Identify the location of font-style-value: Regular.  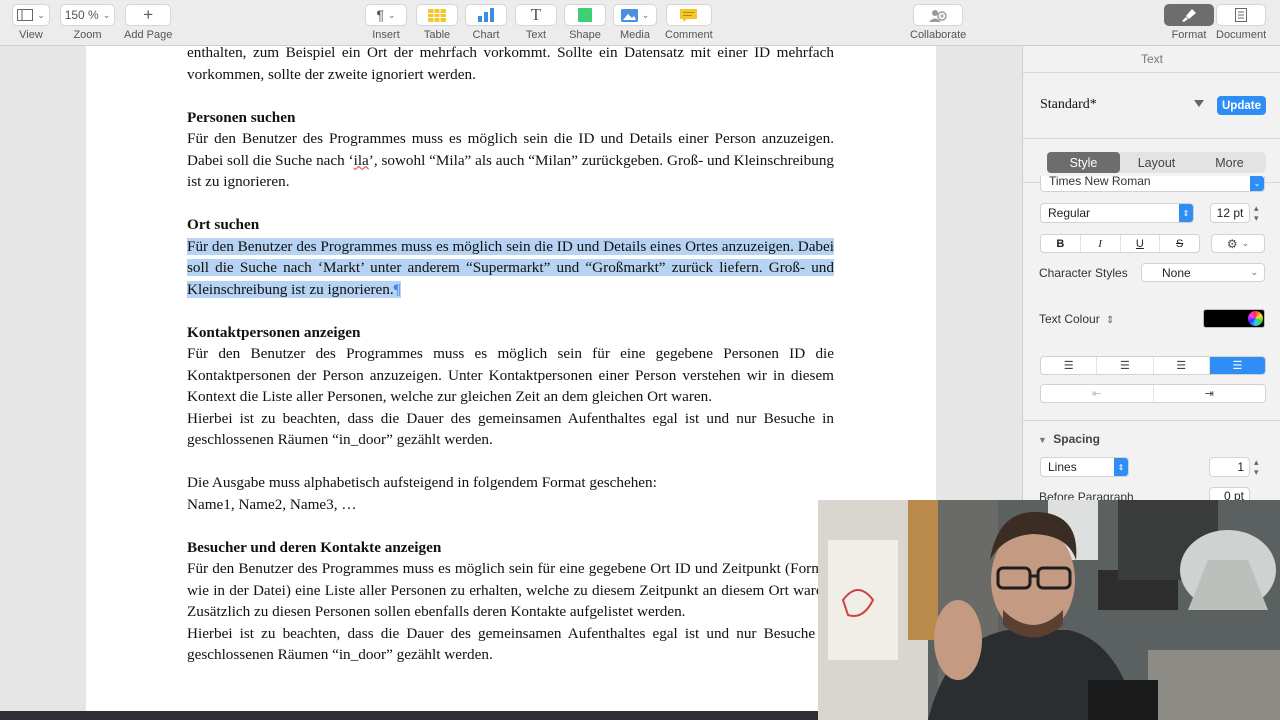
(1069, 213).